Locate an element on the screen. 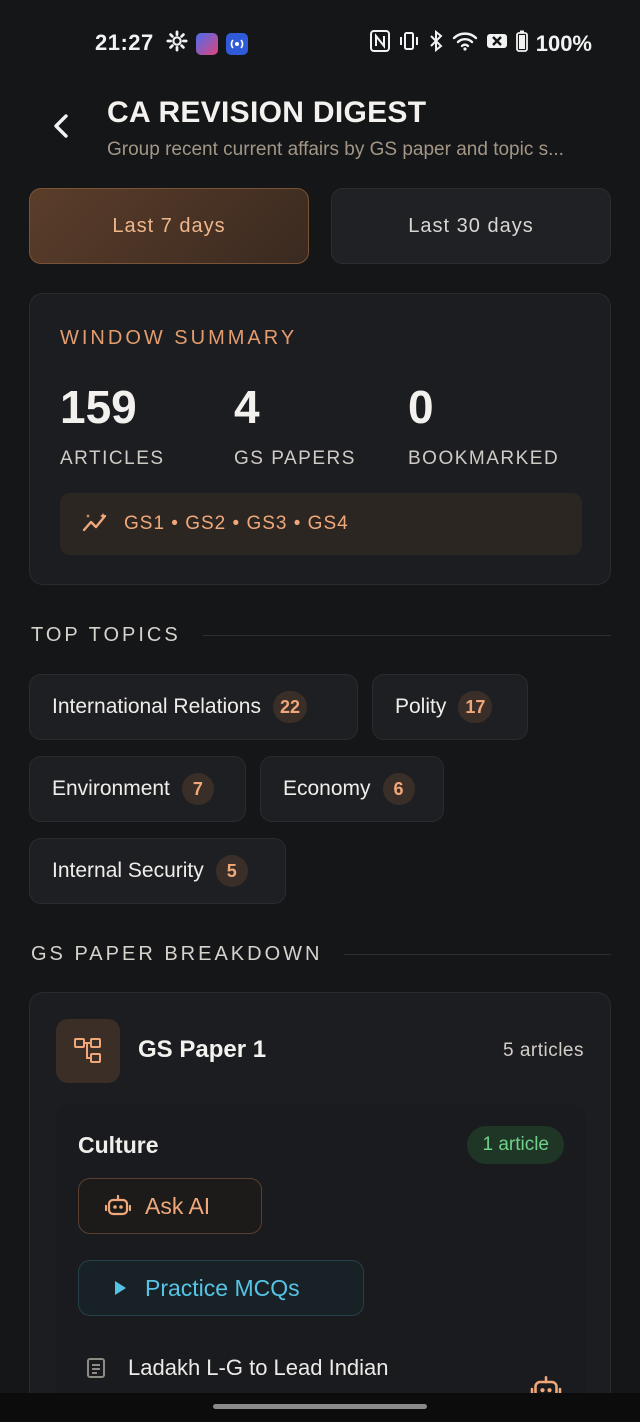 The height and width of the screenshot is (1422, 640). topic-chip-environment: Environment 7 is located at coordinates (137, 789).